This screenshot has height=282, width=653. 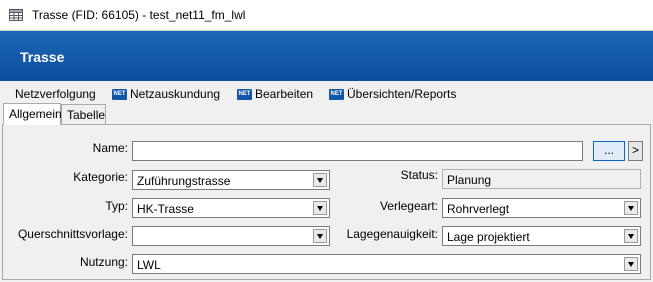 I want to click on nutzung-value: LWL, so click(x=149, y=265).